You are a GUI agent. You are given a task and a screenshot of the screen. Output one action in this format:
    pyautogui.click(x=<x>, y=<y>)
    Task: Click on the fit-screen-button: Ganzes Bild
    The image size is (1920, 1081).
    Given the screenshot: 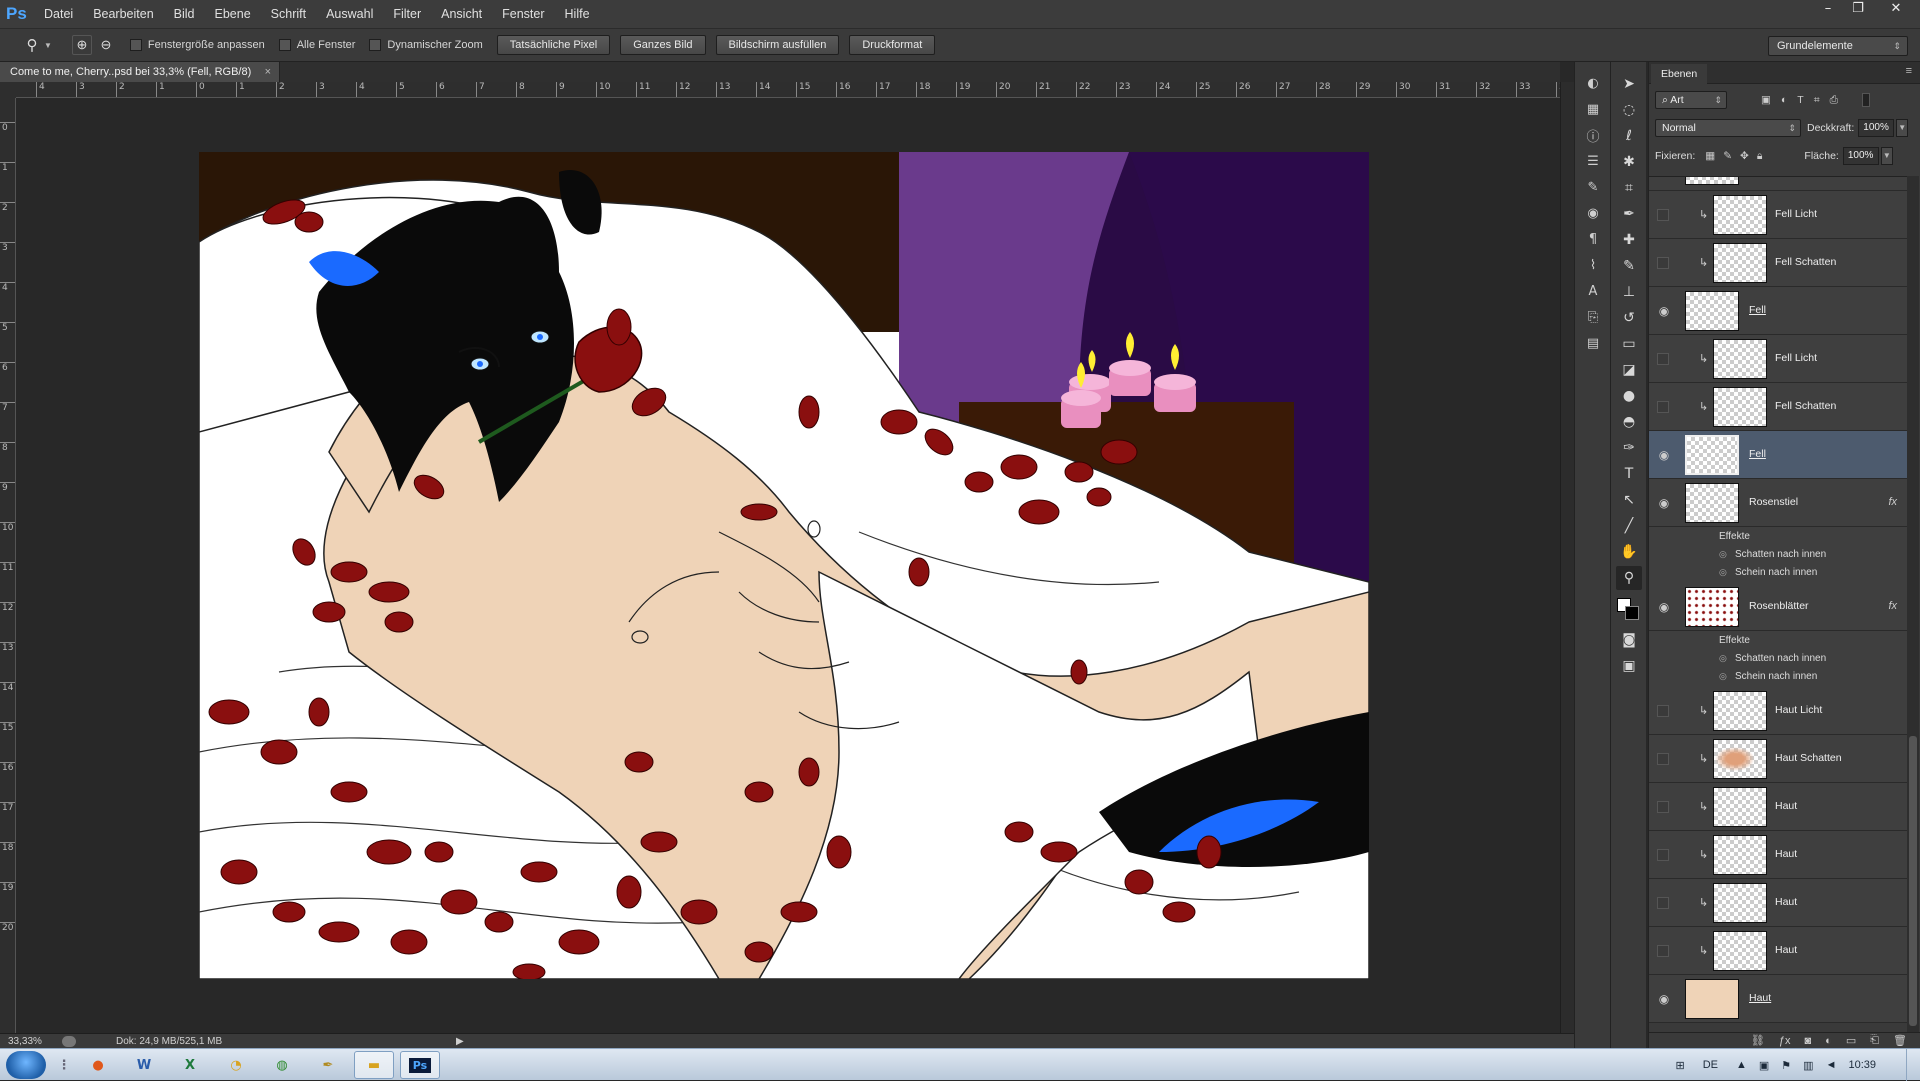 What is the action you would take?
    pyautogui.click(x=662, y=45)
    